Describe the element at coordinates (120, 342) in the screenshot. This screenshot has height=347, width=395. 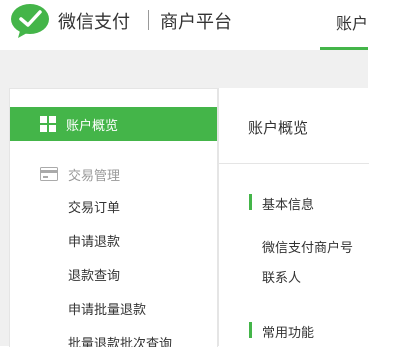
I see `sidebar-item-label: 批量退款批次查询` at that location.